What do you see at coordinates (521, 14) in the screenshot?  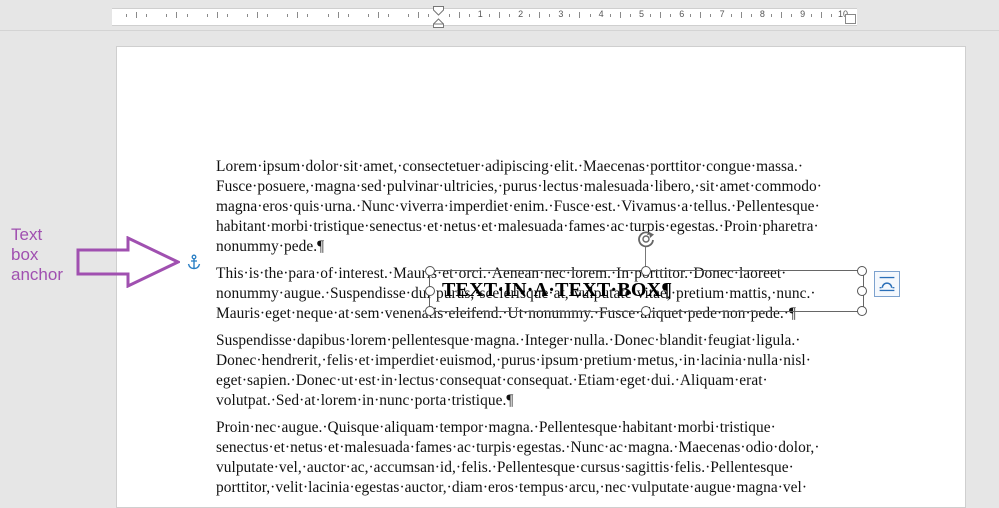 I see `ruler-number: 2` at bounding box center [521, 14].